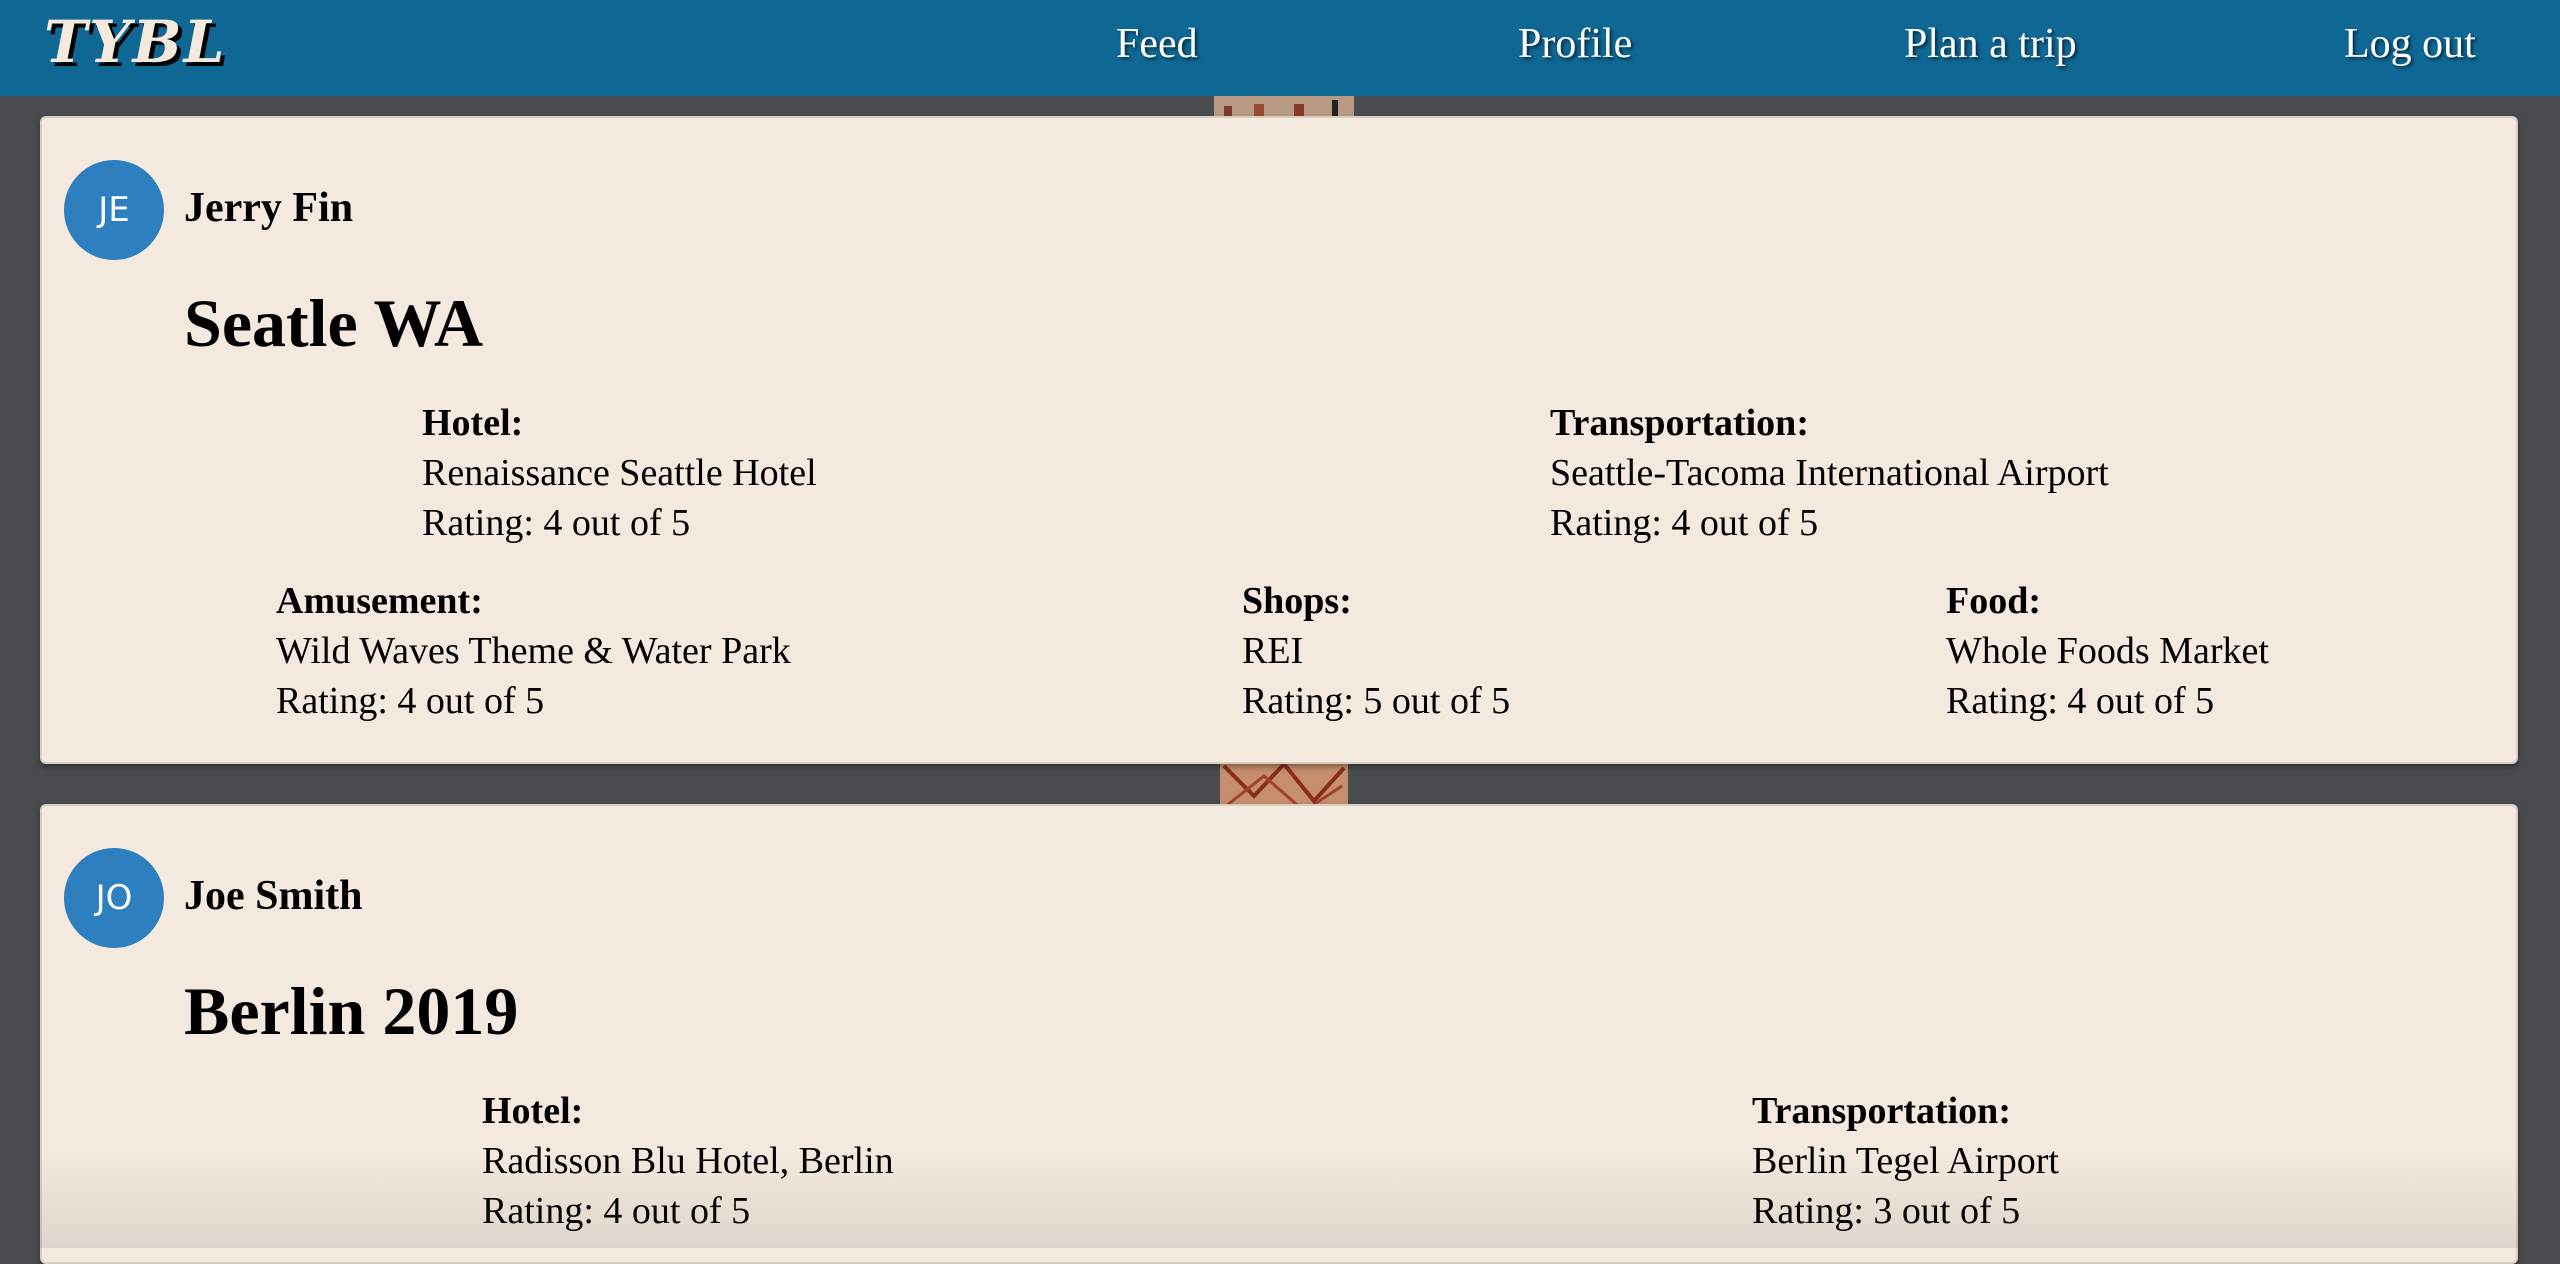 Image resolution: width=2560 pixels, height=1264 pixels. I want to click on hotel-name: Radisson Blu Hotel, Berlin, so click(688, 1161).